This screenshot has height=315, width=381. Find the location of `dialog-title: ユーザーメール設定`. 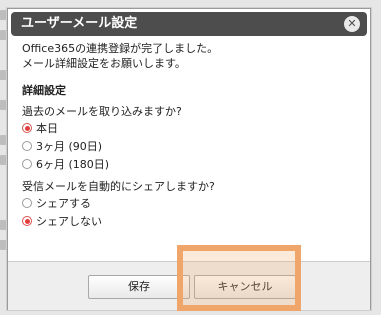

dialog-title: ユーザーメール設定 is located at coordinates (79, 23).